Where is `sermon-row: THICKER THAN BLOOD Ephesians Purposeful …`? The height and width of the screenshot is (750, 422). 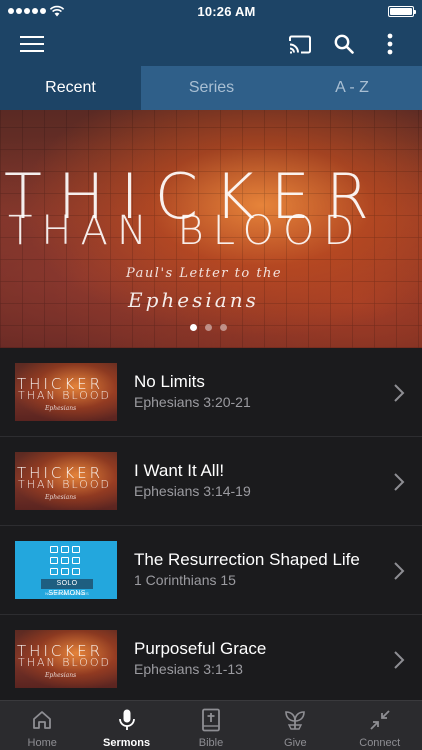
sermon-row: THICKER THAN BLOOD Ephesians Purposeful … is located at coordinates (211, 659).